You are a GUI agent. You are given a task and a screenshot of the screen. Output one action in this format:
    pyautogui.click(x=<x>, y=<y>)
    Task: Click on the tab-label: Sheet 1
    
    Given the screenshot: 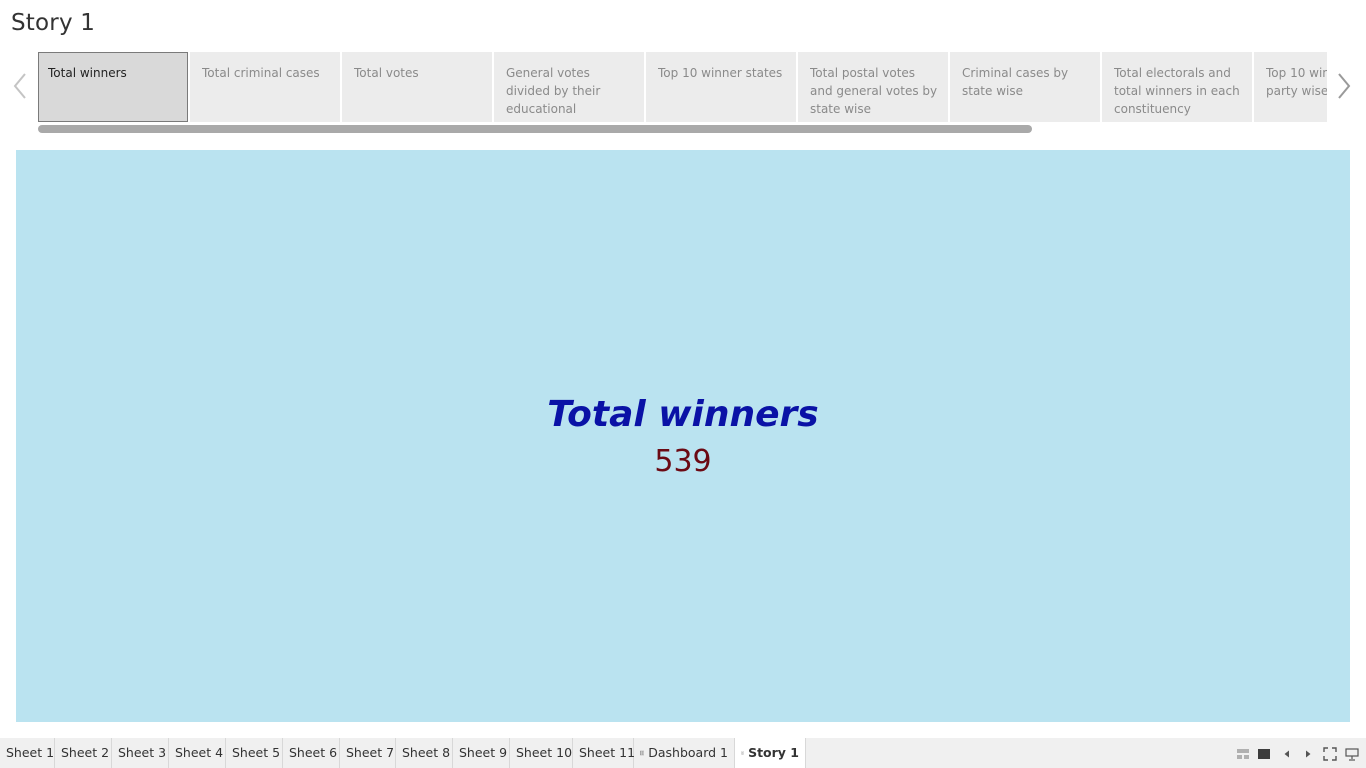 What is the action you would take?
    pyautogui.click(x=30, y=752)
    